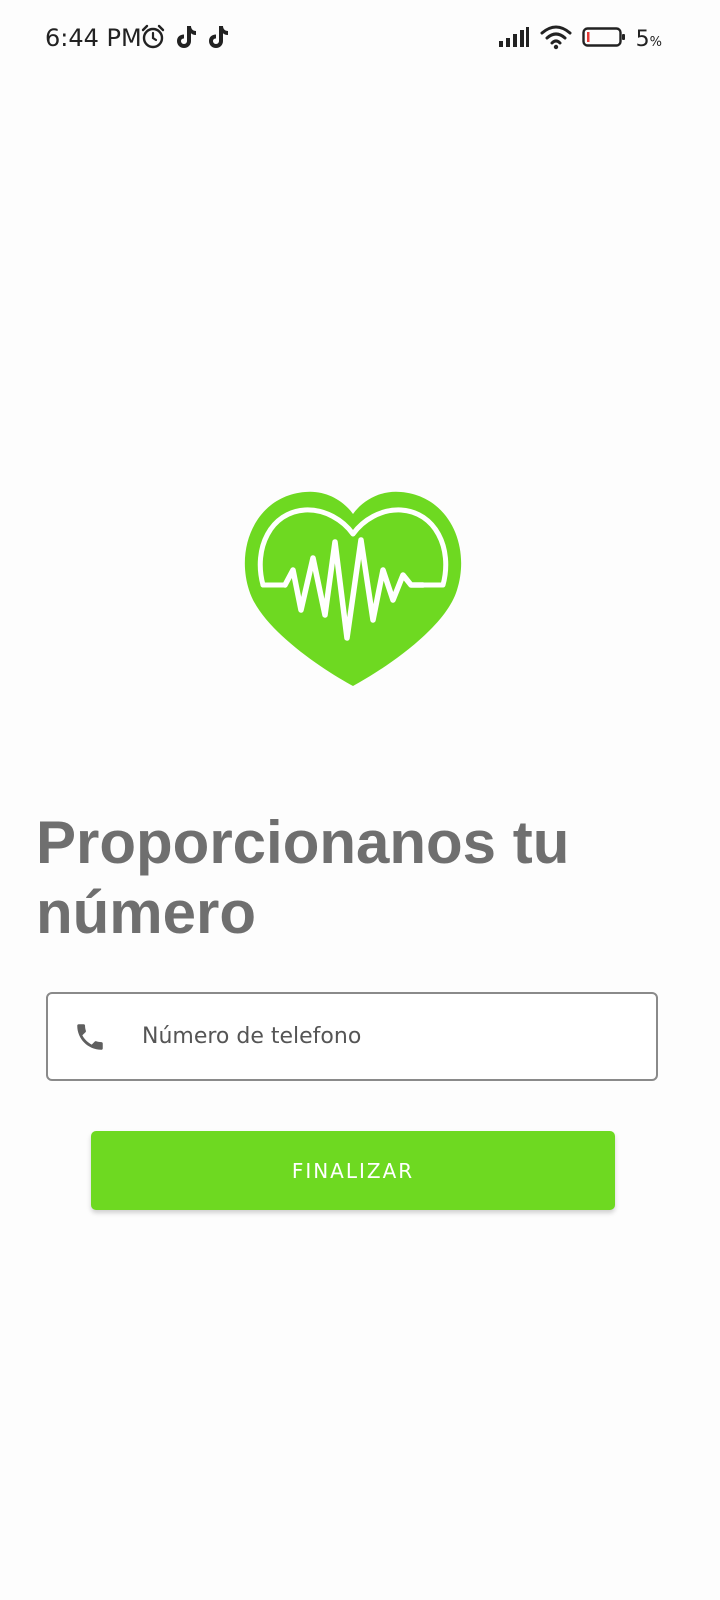 This screenshot has height=1600, width=720. What do you see at coordinates (372, 1036) in the screenshot?
I see `phone-number-input` at bounding box center [372, 1036].